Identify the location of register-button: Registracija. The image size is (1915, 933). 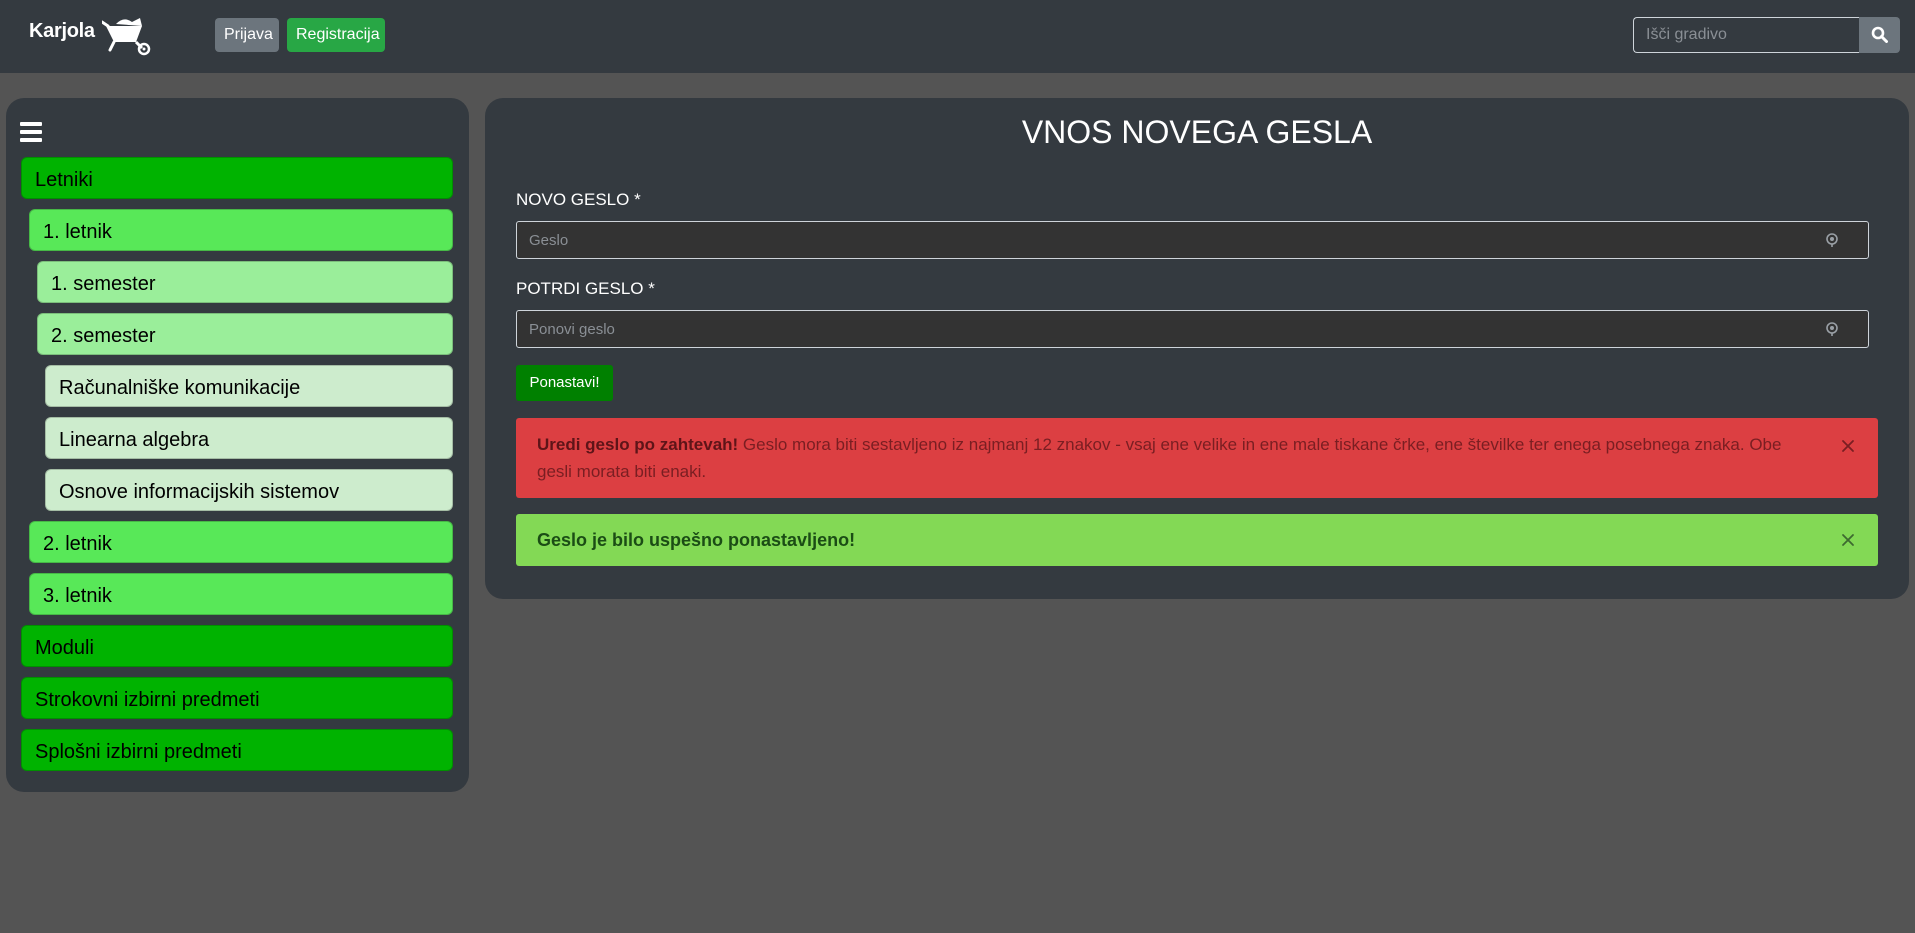
(336, 35).